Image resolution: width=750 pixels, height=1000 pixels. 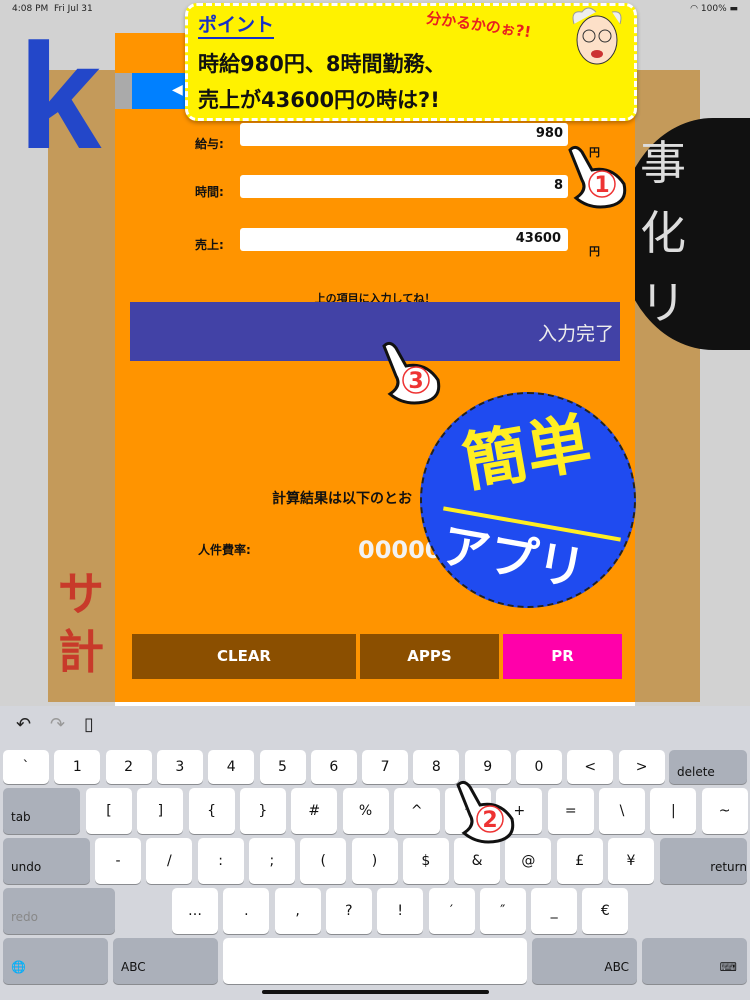 I want to click on back-strip, so click(x=123, y=91).